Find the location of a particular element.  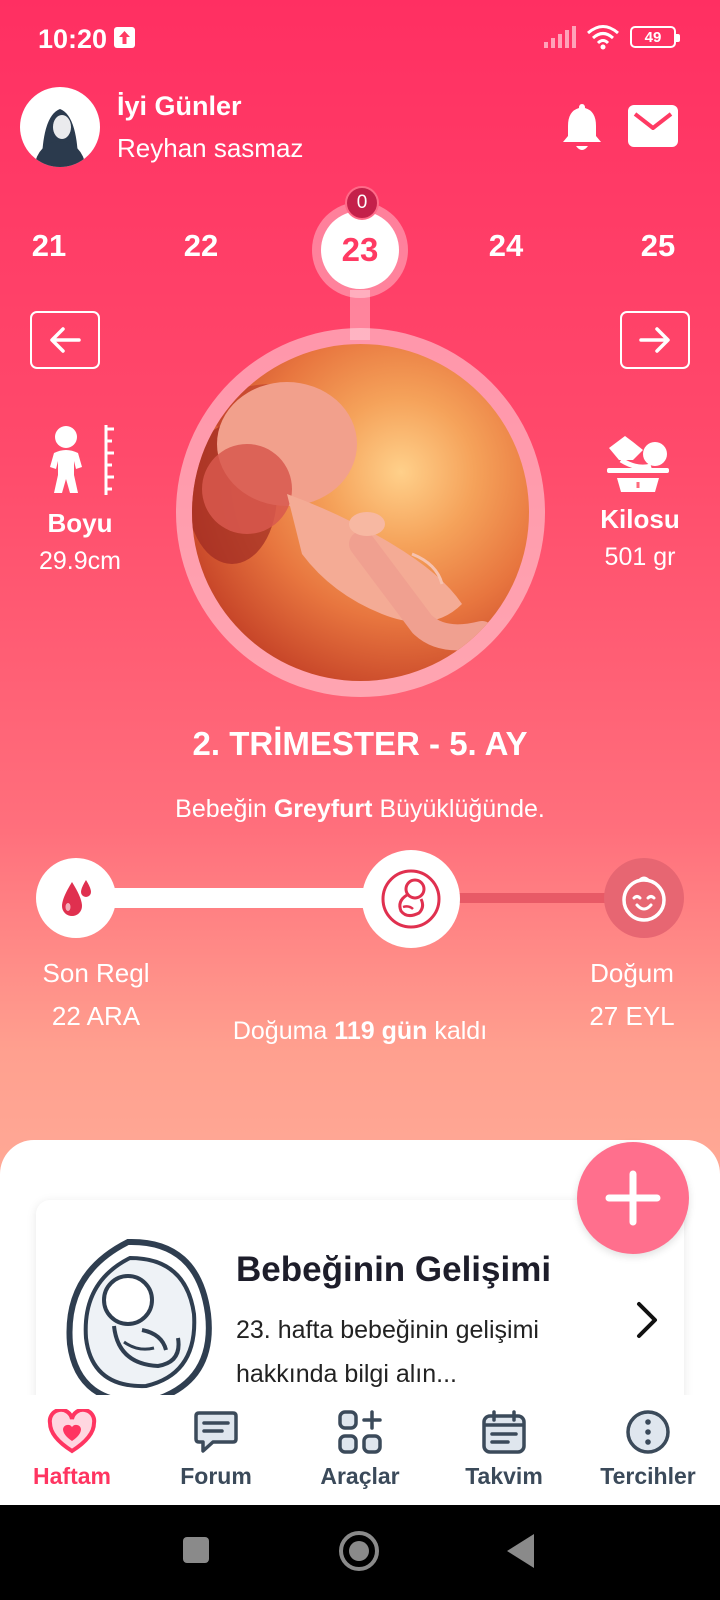

back-icon is located at coordinates (521, 1551).